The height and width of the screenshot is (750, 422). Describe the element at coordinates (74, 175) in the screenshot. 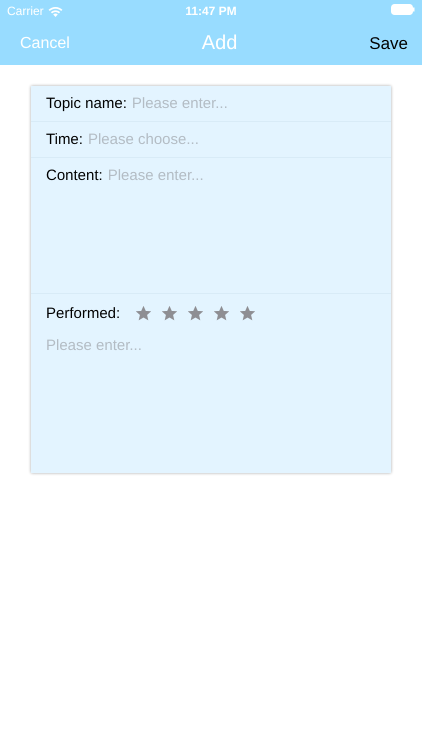

I see `field-label: Content:` at that location.